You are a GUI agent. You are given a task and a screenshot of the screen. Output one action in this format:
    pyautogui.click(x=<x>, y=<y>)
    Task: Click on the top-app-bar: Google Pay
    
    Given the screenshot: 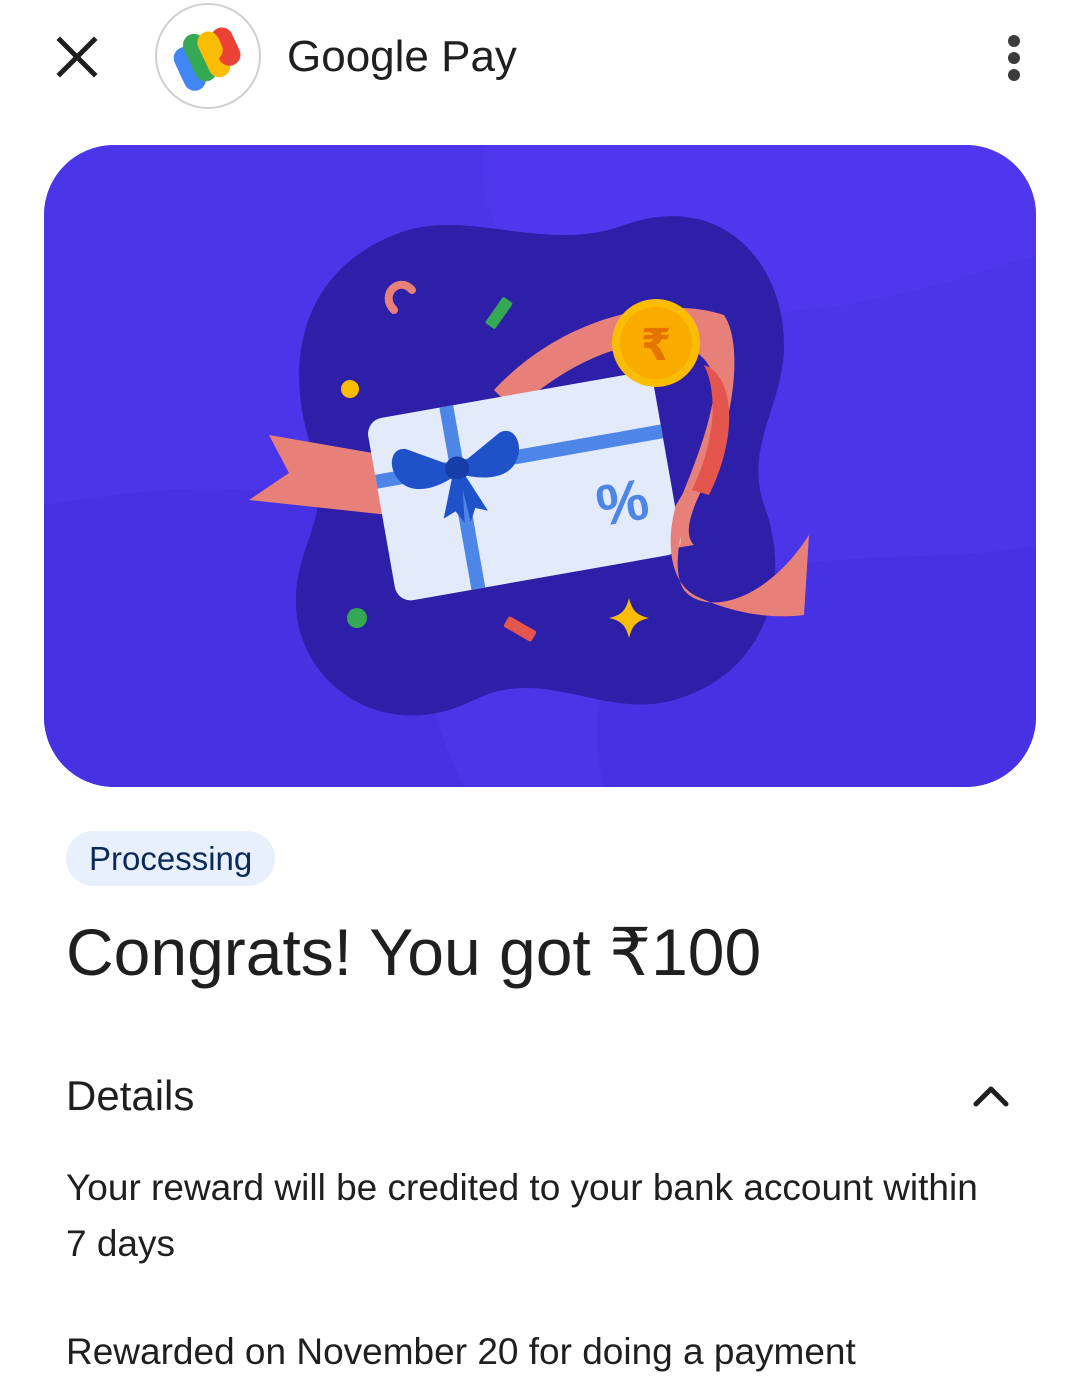 What is the action you would take?
    pyautogui.click(x=540, y=57)
    